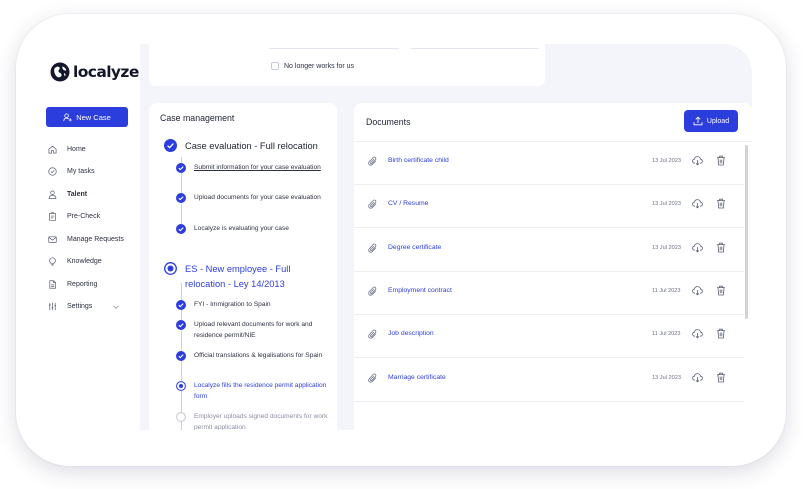 The width and height of the screenshot is (810, 489). What do you see at coordinates (197, 118) in the screenshot?
I see `case-management-title: Case management` at bounding box center [197, 118].